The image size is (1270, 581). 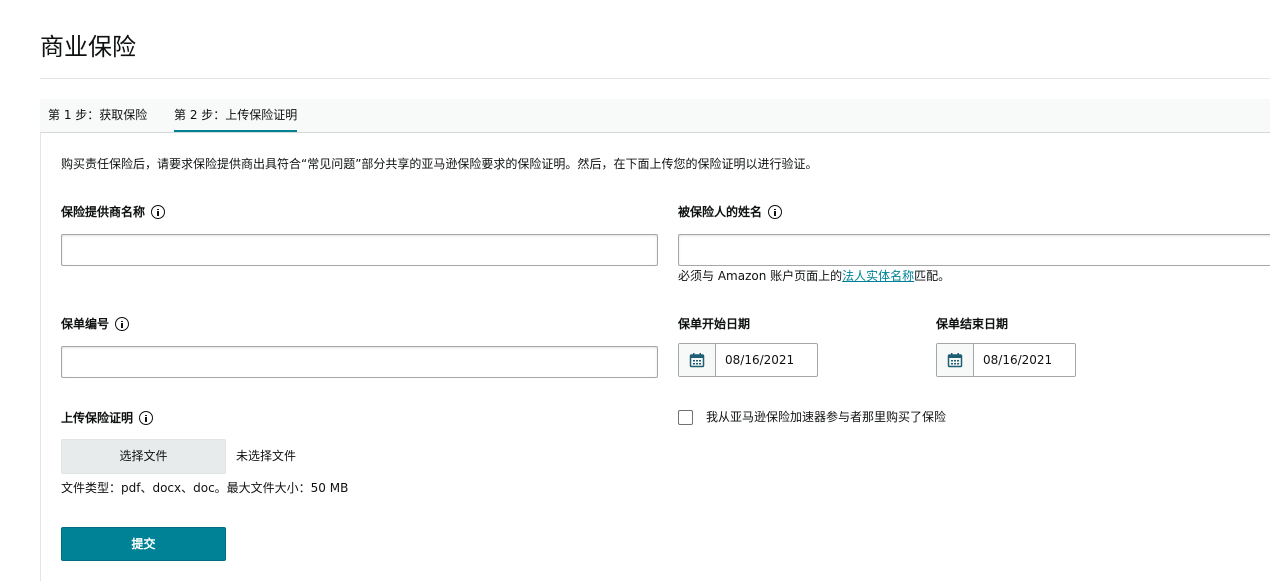 I want to click on provider-name-label-text: 保险提供商名称, so click(x=103, y=212).